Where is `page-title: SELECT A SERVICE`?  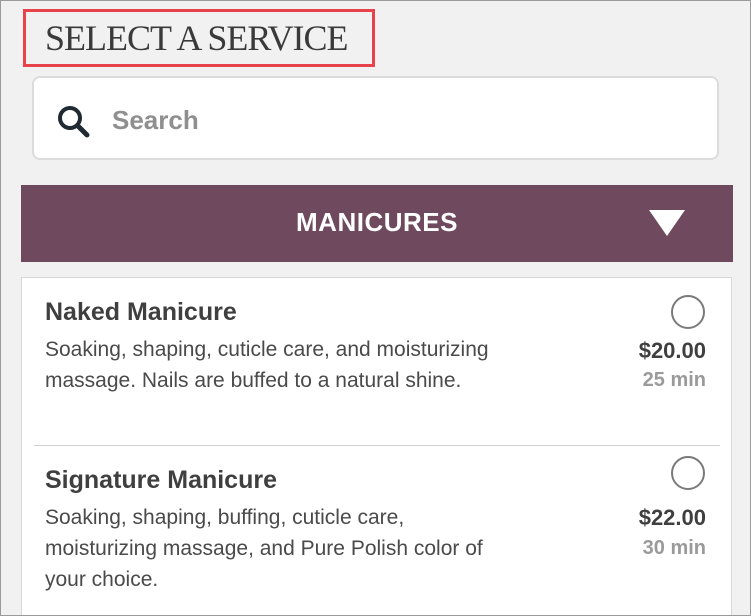
page-title: SELECT A SERVICE is located at coordinates (196, 38).